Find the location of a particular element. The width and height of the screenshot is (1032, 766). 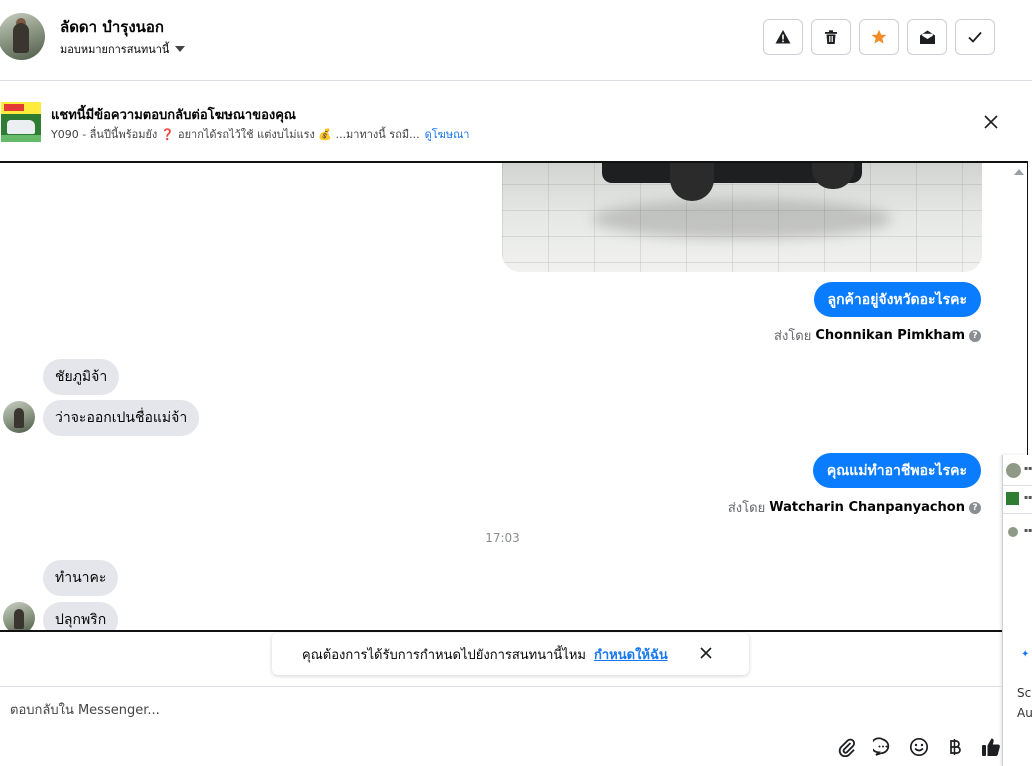

trash-icon is located at coordinates (831, 37).